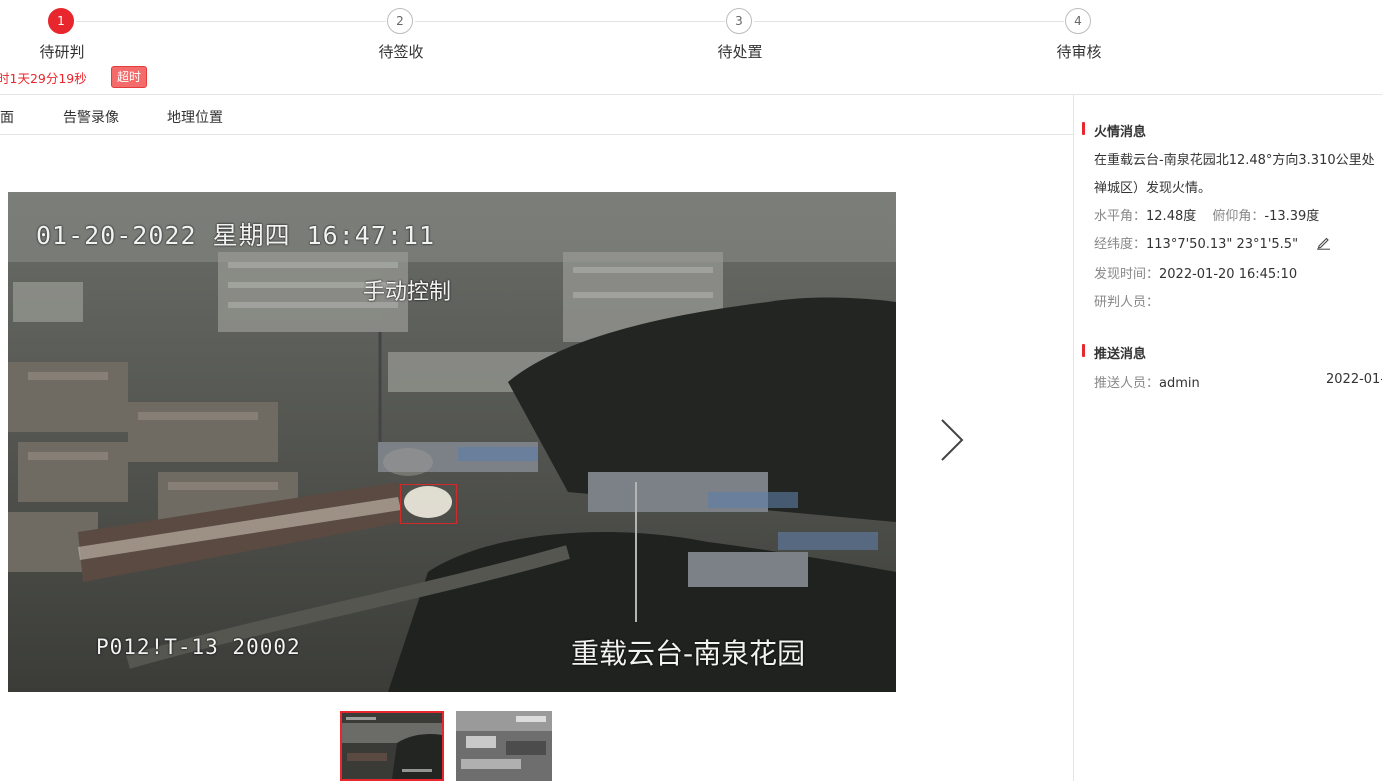 The image size is (1382, 781). I want to click on overtime-badge: 超时, so click(129, 77).